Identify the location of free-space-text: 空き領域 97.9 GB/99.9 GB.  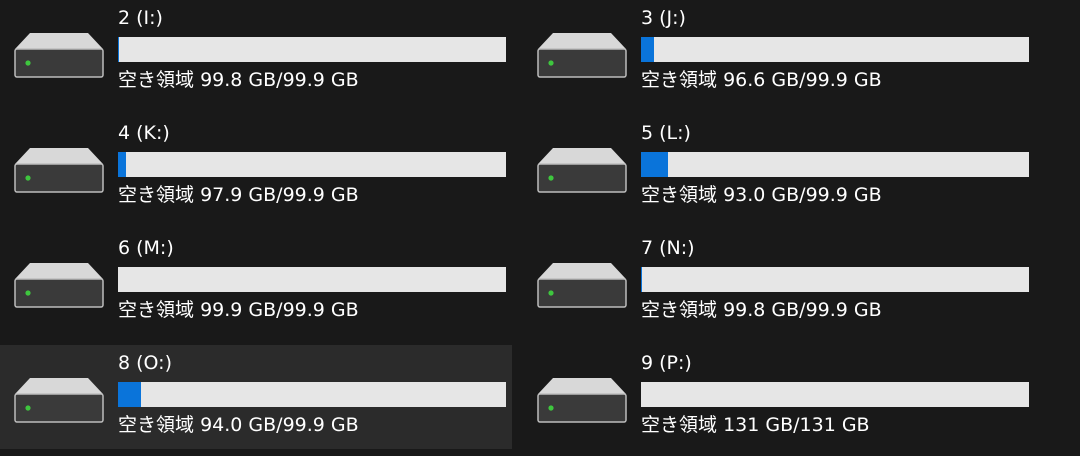
(238, 195).